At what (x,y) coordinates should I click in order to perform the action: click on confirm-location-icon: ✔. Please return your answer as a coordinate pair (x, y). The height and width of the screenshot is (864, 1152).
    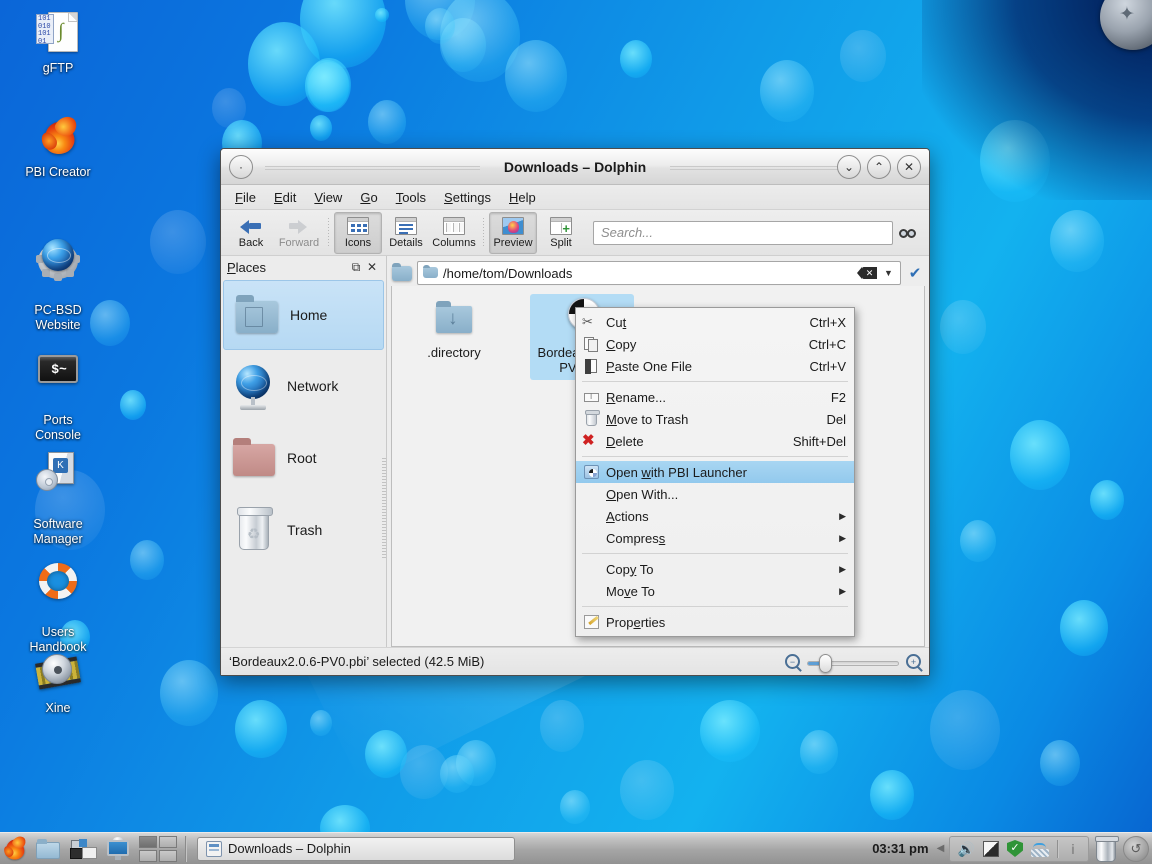
    Looking at the image, I should click on (915, 273).